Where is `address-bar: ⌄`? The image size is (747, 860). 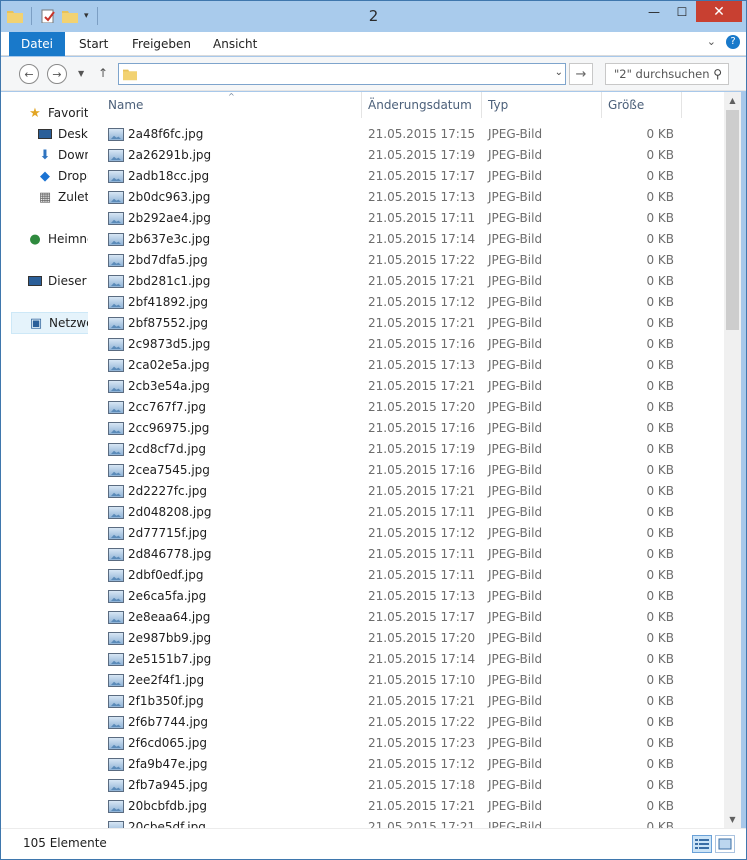
address-bar: ⌄ is located at coordinates (342, 74).